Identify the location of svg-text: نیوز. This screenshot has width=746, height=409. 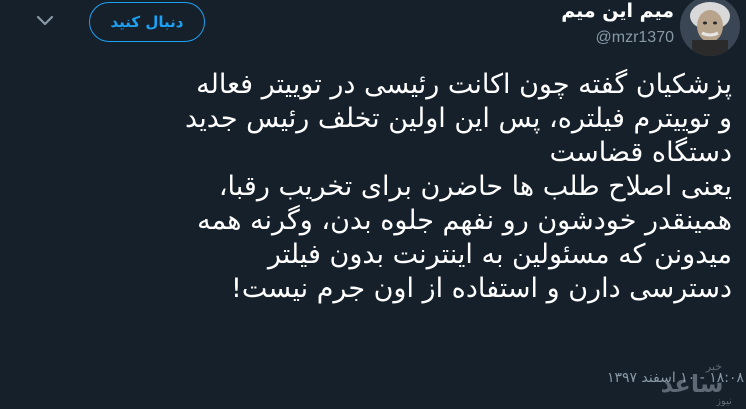
(723, 401).